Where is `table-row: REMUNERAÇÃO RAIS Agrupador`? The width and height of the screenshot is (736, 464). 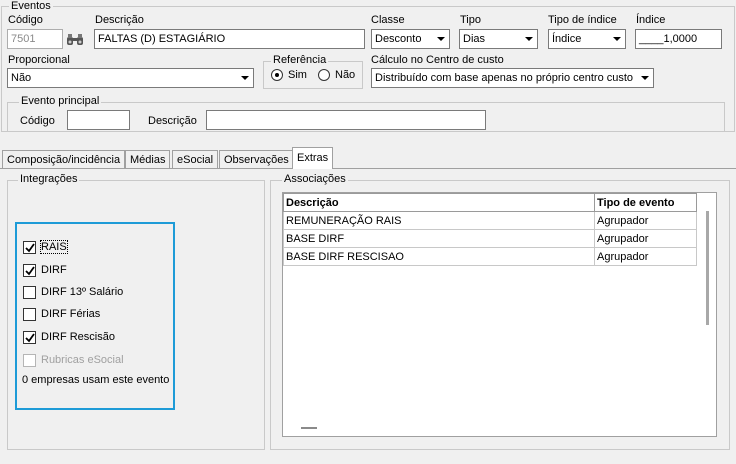
table-row: REMUNERAÇÃO RAIS Agrupador is located at coordinates (490, 220).